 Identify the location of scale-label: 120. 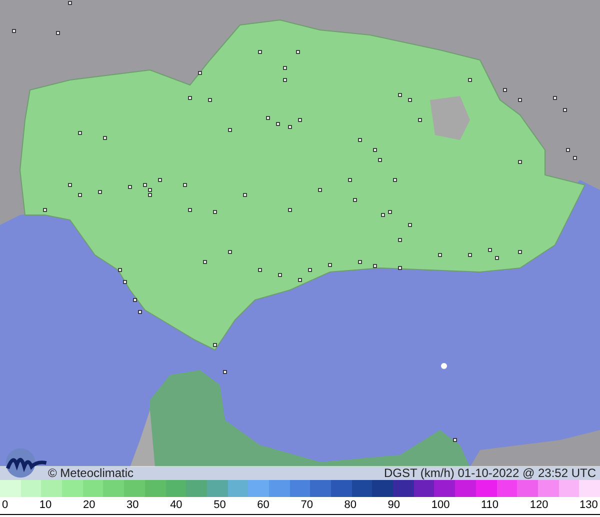
(539, 506).